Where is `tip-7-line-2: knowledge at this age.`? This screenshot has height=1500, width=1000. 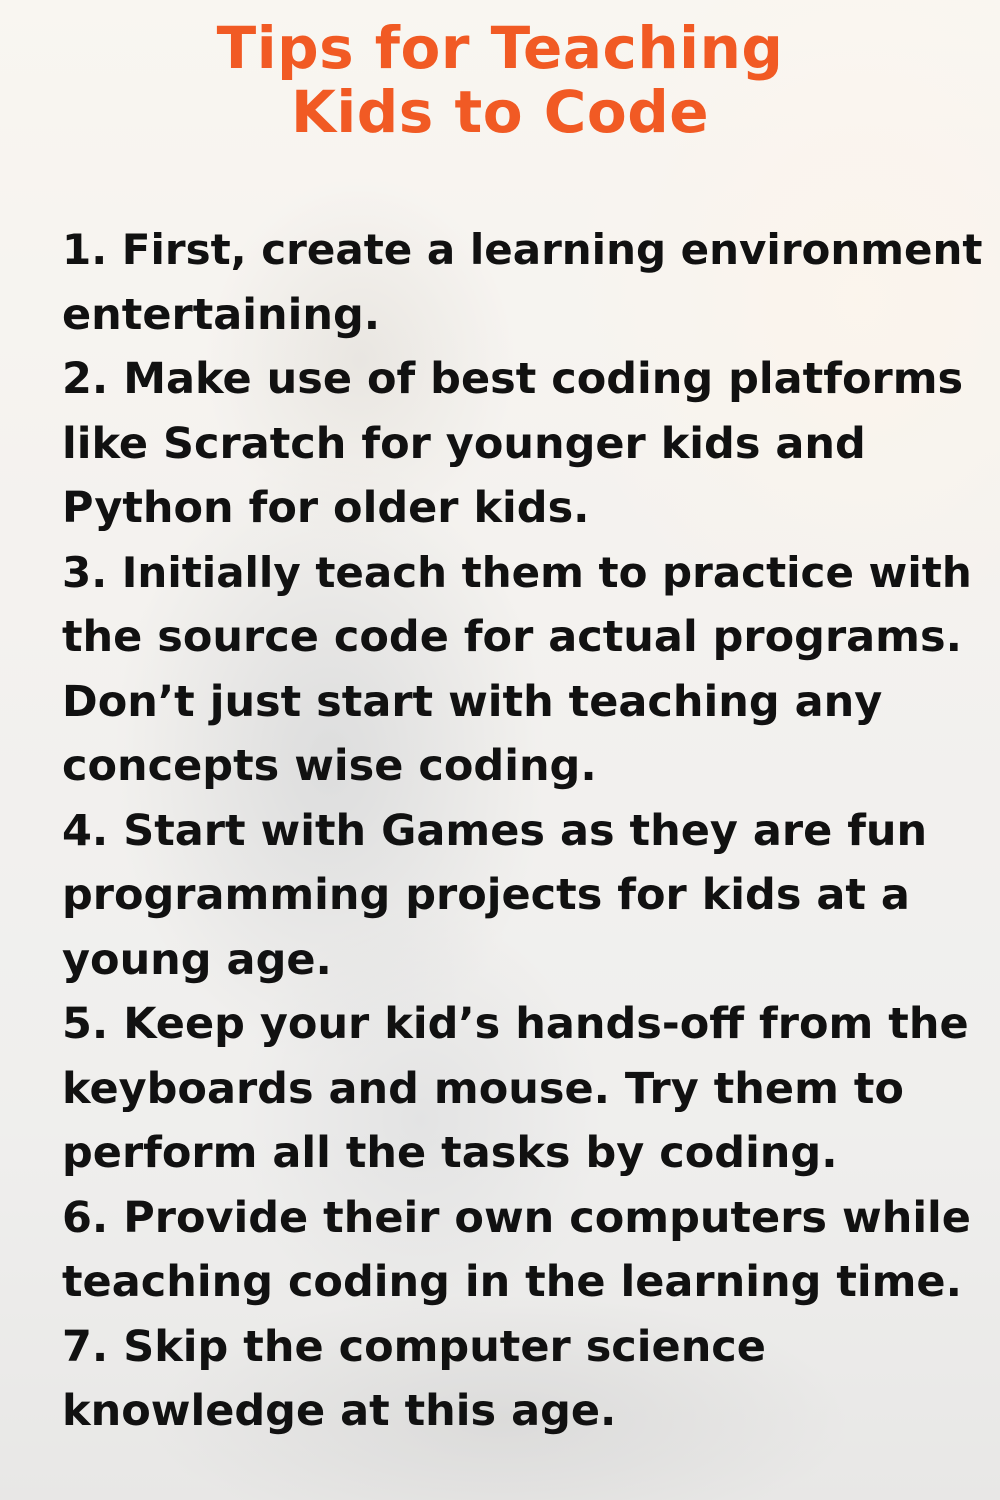 tip-7-line-2: knowledge at this age. is located at coordinates (339, 1411).